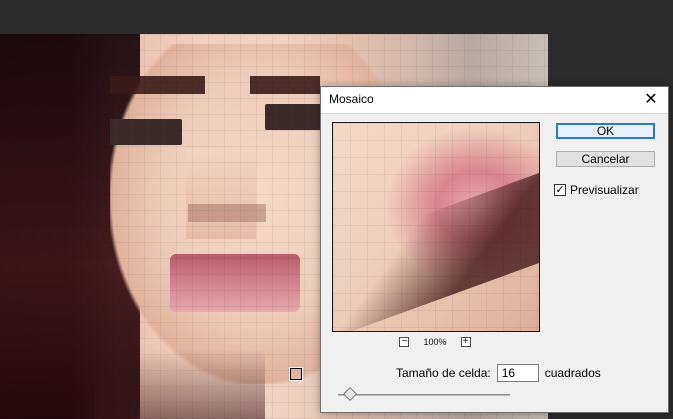 This screenshot has width=673, height=419. I want to click on cell-size-row: Tamaño de celda: 16 cuadrados, so click(498, 373).